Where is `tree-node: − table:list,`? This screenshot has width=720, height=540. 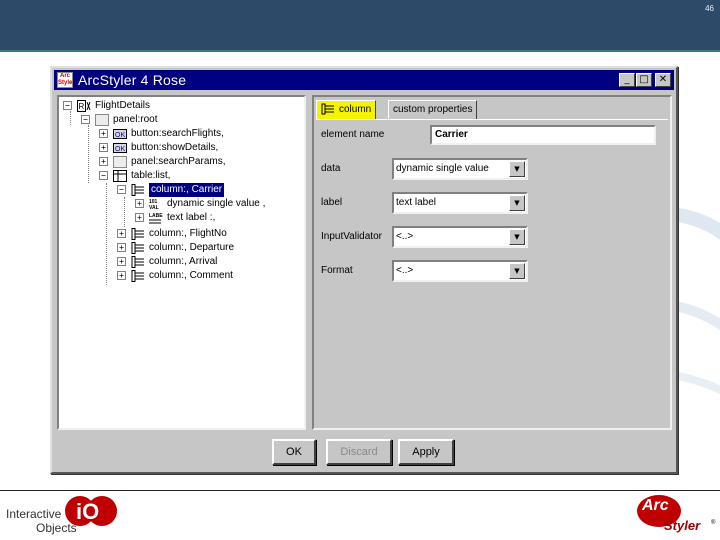 tree-node: − table:list, is located at coordinates (181, 176).